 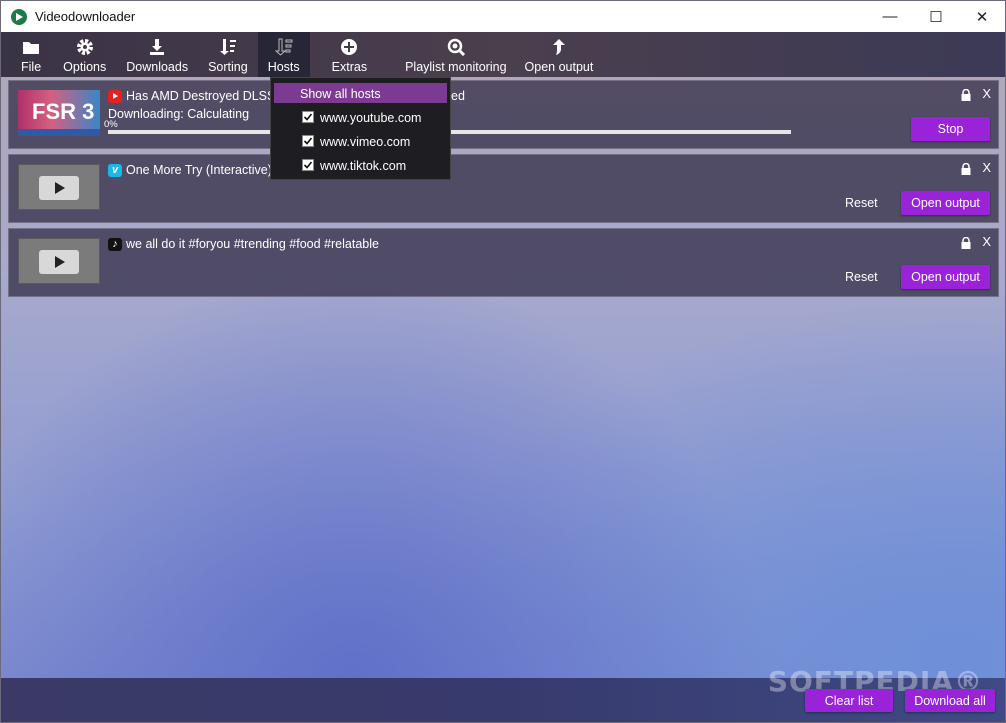 I want to click on hosts-menu-button: Hosts, so click(x=283, y=54).